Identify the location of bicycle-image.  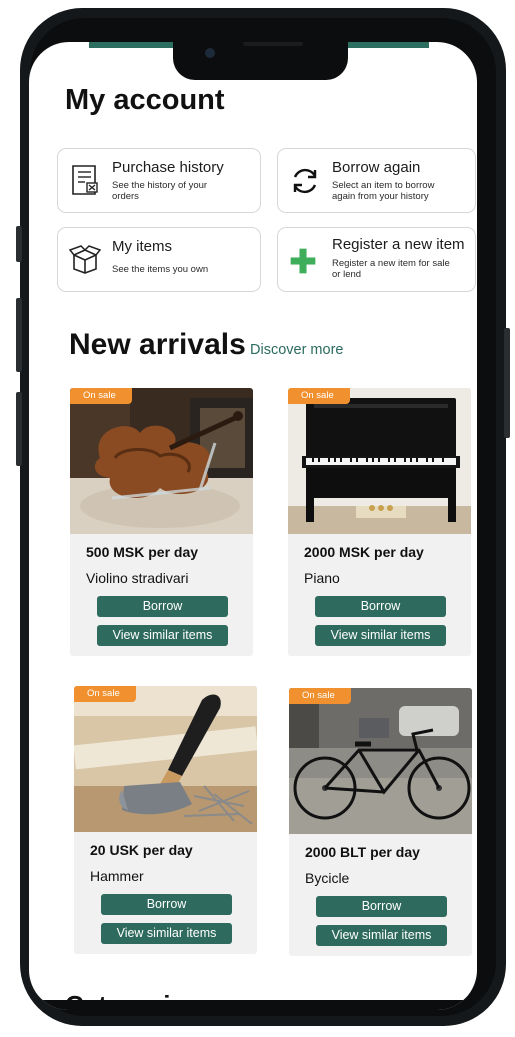
(380, 761).